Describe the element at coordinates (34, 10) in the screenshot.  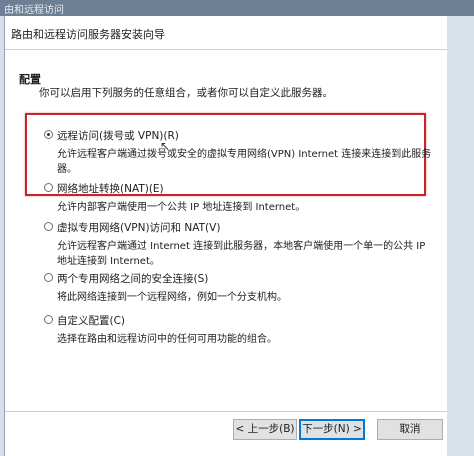
I see `window-title: 由和远程访问` at that location.